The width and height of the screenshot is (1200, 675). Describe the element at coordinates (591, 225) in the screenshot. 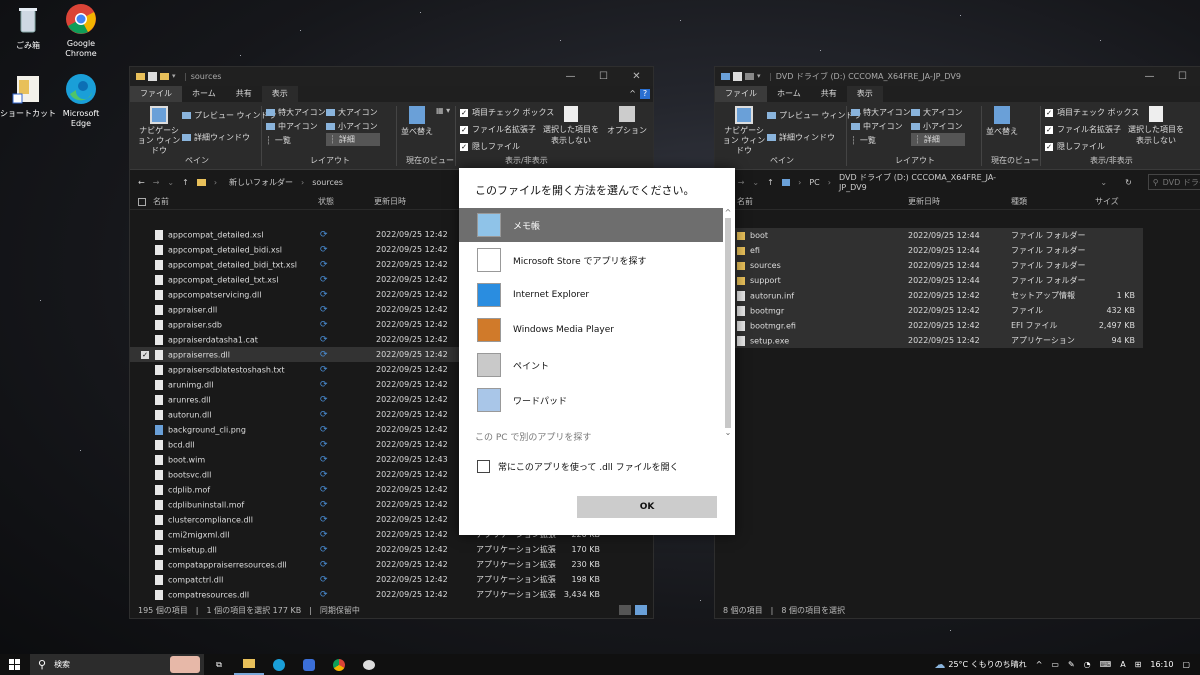

I see `app-option: メモ帳` at that location.